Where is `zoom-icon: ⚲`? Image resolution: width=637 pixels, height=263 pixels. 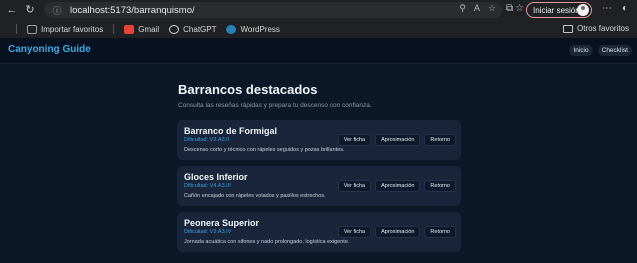
zoom-icon: ⚲ is located at coordinates (462, 8).